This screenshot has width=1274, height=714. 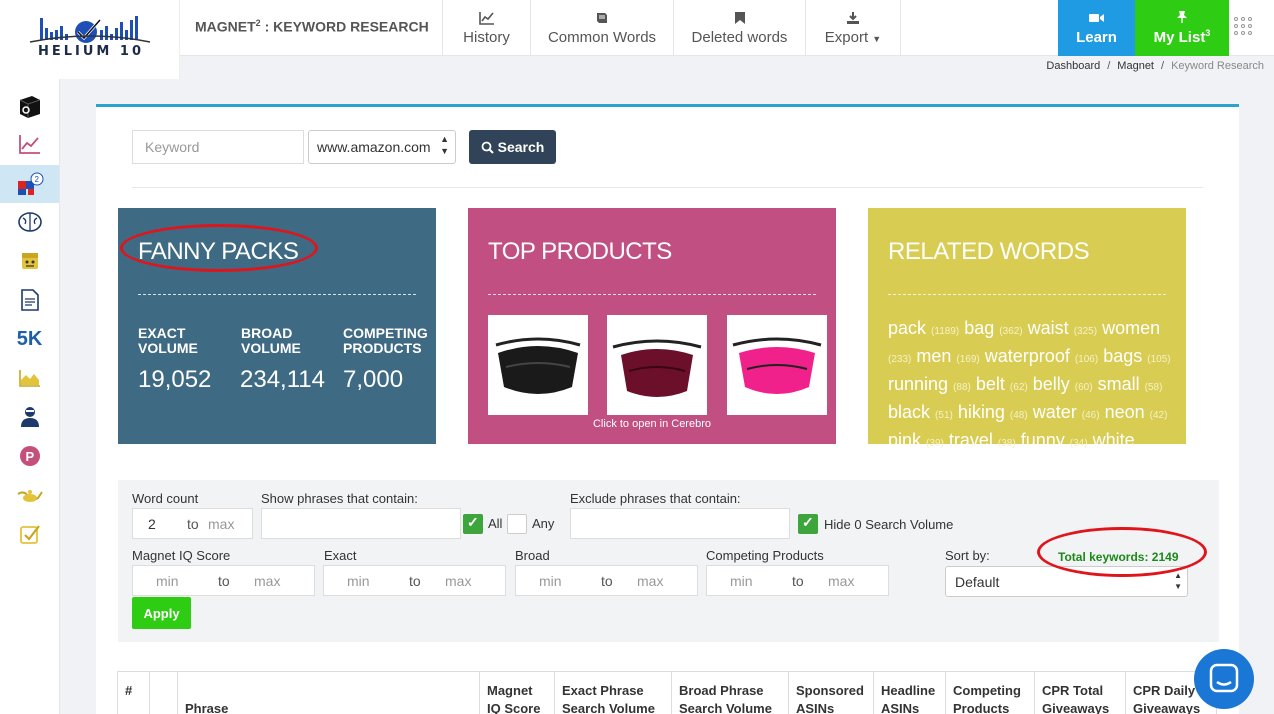 I want to click on learn-button: Learn, so click(x=1096, y=28).